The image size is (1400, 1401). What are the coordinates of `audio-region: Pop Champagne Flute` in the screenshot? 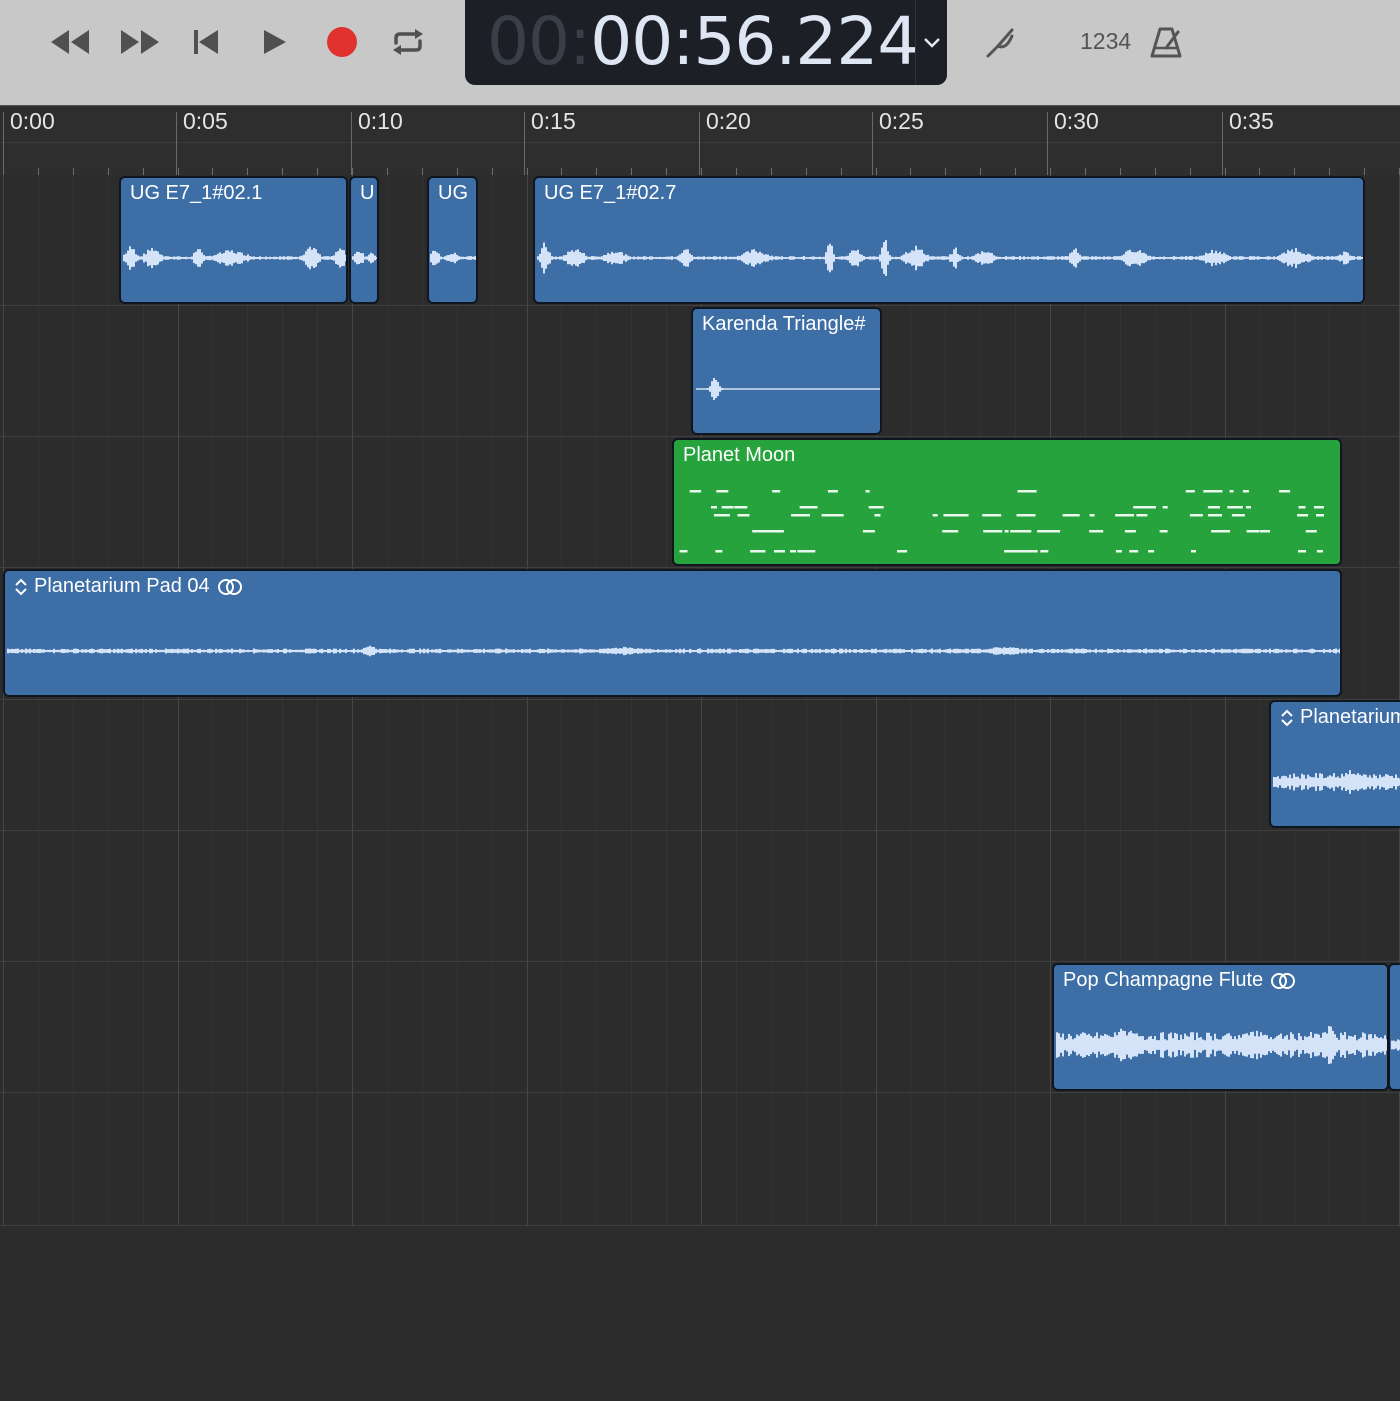 It's located at (1220, 1027).